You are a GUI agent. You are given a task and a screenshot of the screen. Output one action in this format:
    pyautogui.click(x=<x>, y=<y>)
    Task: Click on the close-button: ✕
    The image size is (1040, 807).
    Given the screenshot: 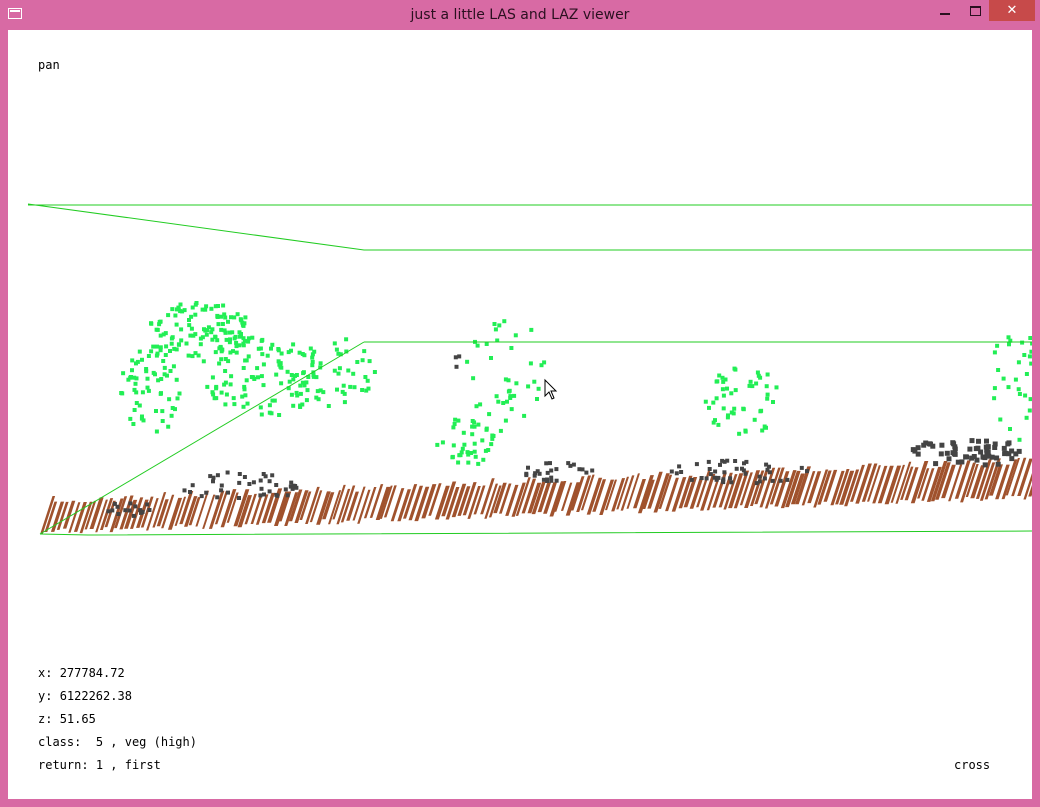 What is the action you would take?
    pyautogui.click(x=1012, y=10)
    